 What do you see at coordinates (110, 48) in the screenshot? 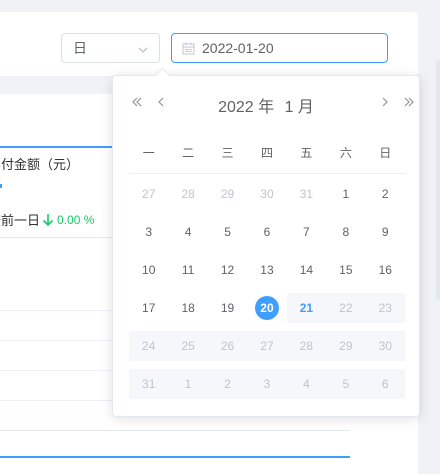
I see `granularity-select: 日` at bounding box center [110, 48].